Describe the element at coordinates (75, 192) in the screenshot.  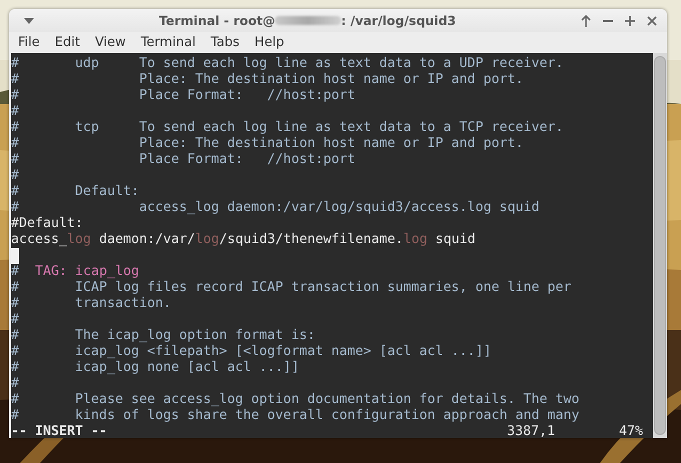
I see `code-line: # Default:` at that location.